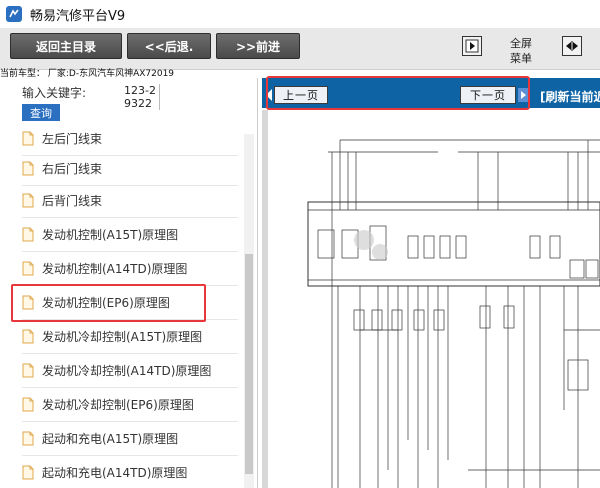 The width and height of the screenshot is (600, 488). What do you see at coordinates (249, 364) in the screenshot?
I see `sidebar-scroll-thumb` at bounding box center [249, 364].